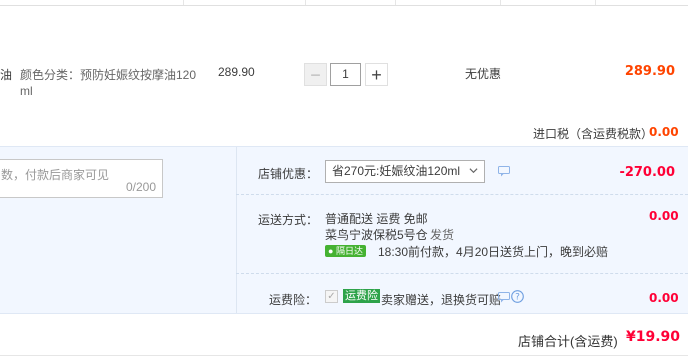 The image size is (688, 361). What do you see at coordinates (568, 341) in the screenshot?
I see `shop-total-label: 店铺合计(含运费)` at bounding box center [568, 341].